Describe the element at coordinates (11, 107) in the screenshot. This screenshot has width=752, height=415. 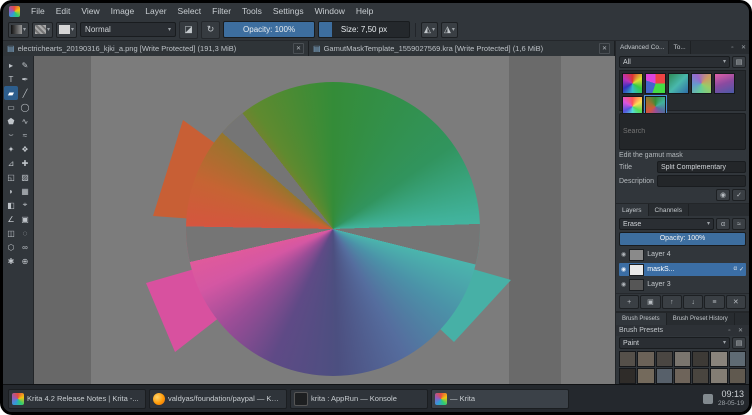
I see `rectangle-tool: ▭` at that location.